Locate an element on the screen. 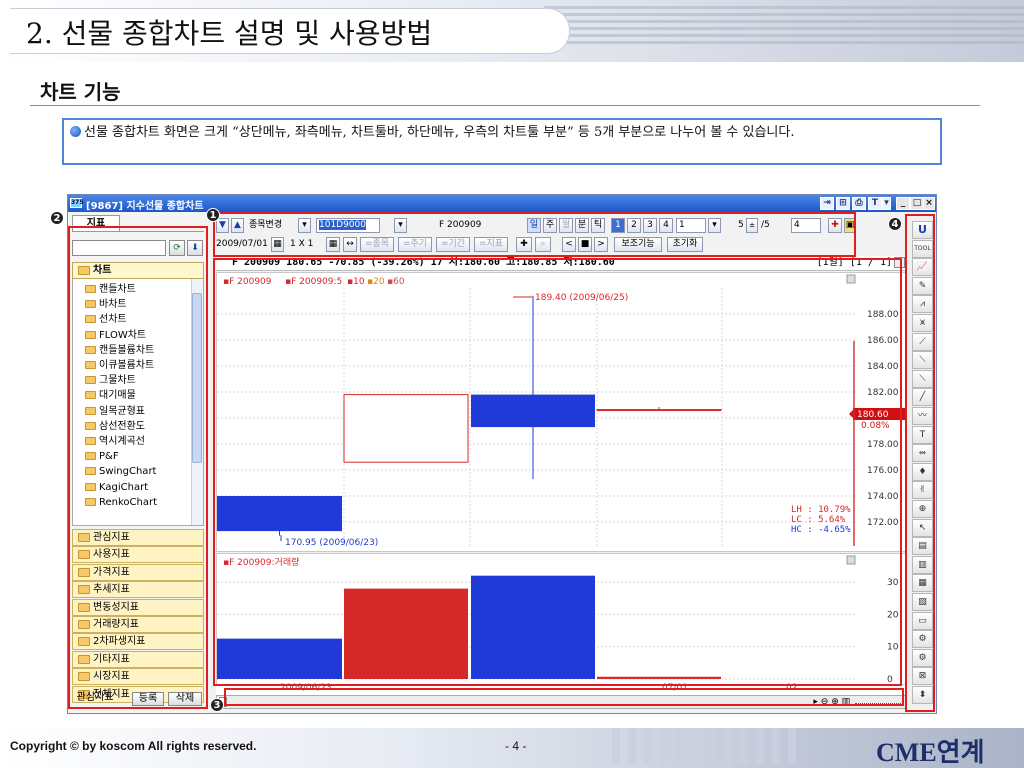 This screenshot has width=1024, height=768. header-stripes is located at coordinates (784, 25).